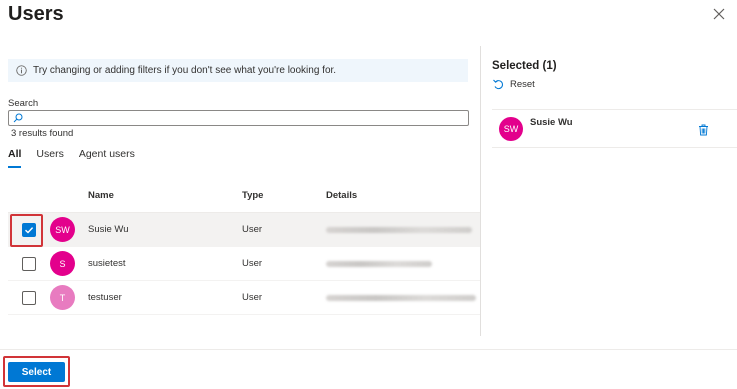 Image resolution: width=737 pixels, height=389 pixels. What do you see at coordinates (284, 195) in the screenshot?
I see `column-type: Type` at bounding box center [284, 195].